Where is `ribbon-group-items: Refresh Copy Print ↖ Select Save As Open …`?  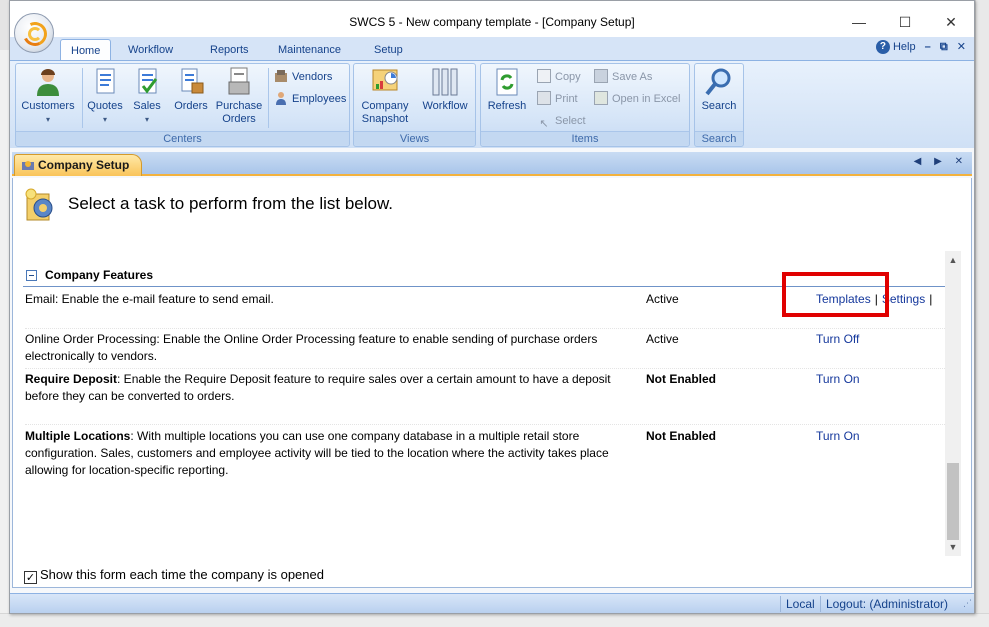
ribbon-group-items: Refresh Copy Print ↖ Select Save As Open … is located at coordinates (585, 105).